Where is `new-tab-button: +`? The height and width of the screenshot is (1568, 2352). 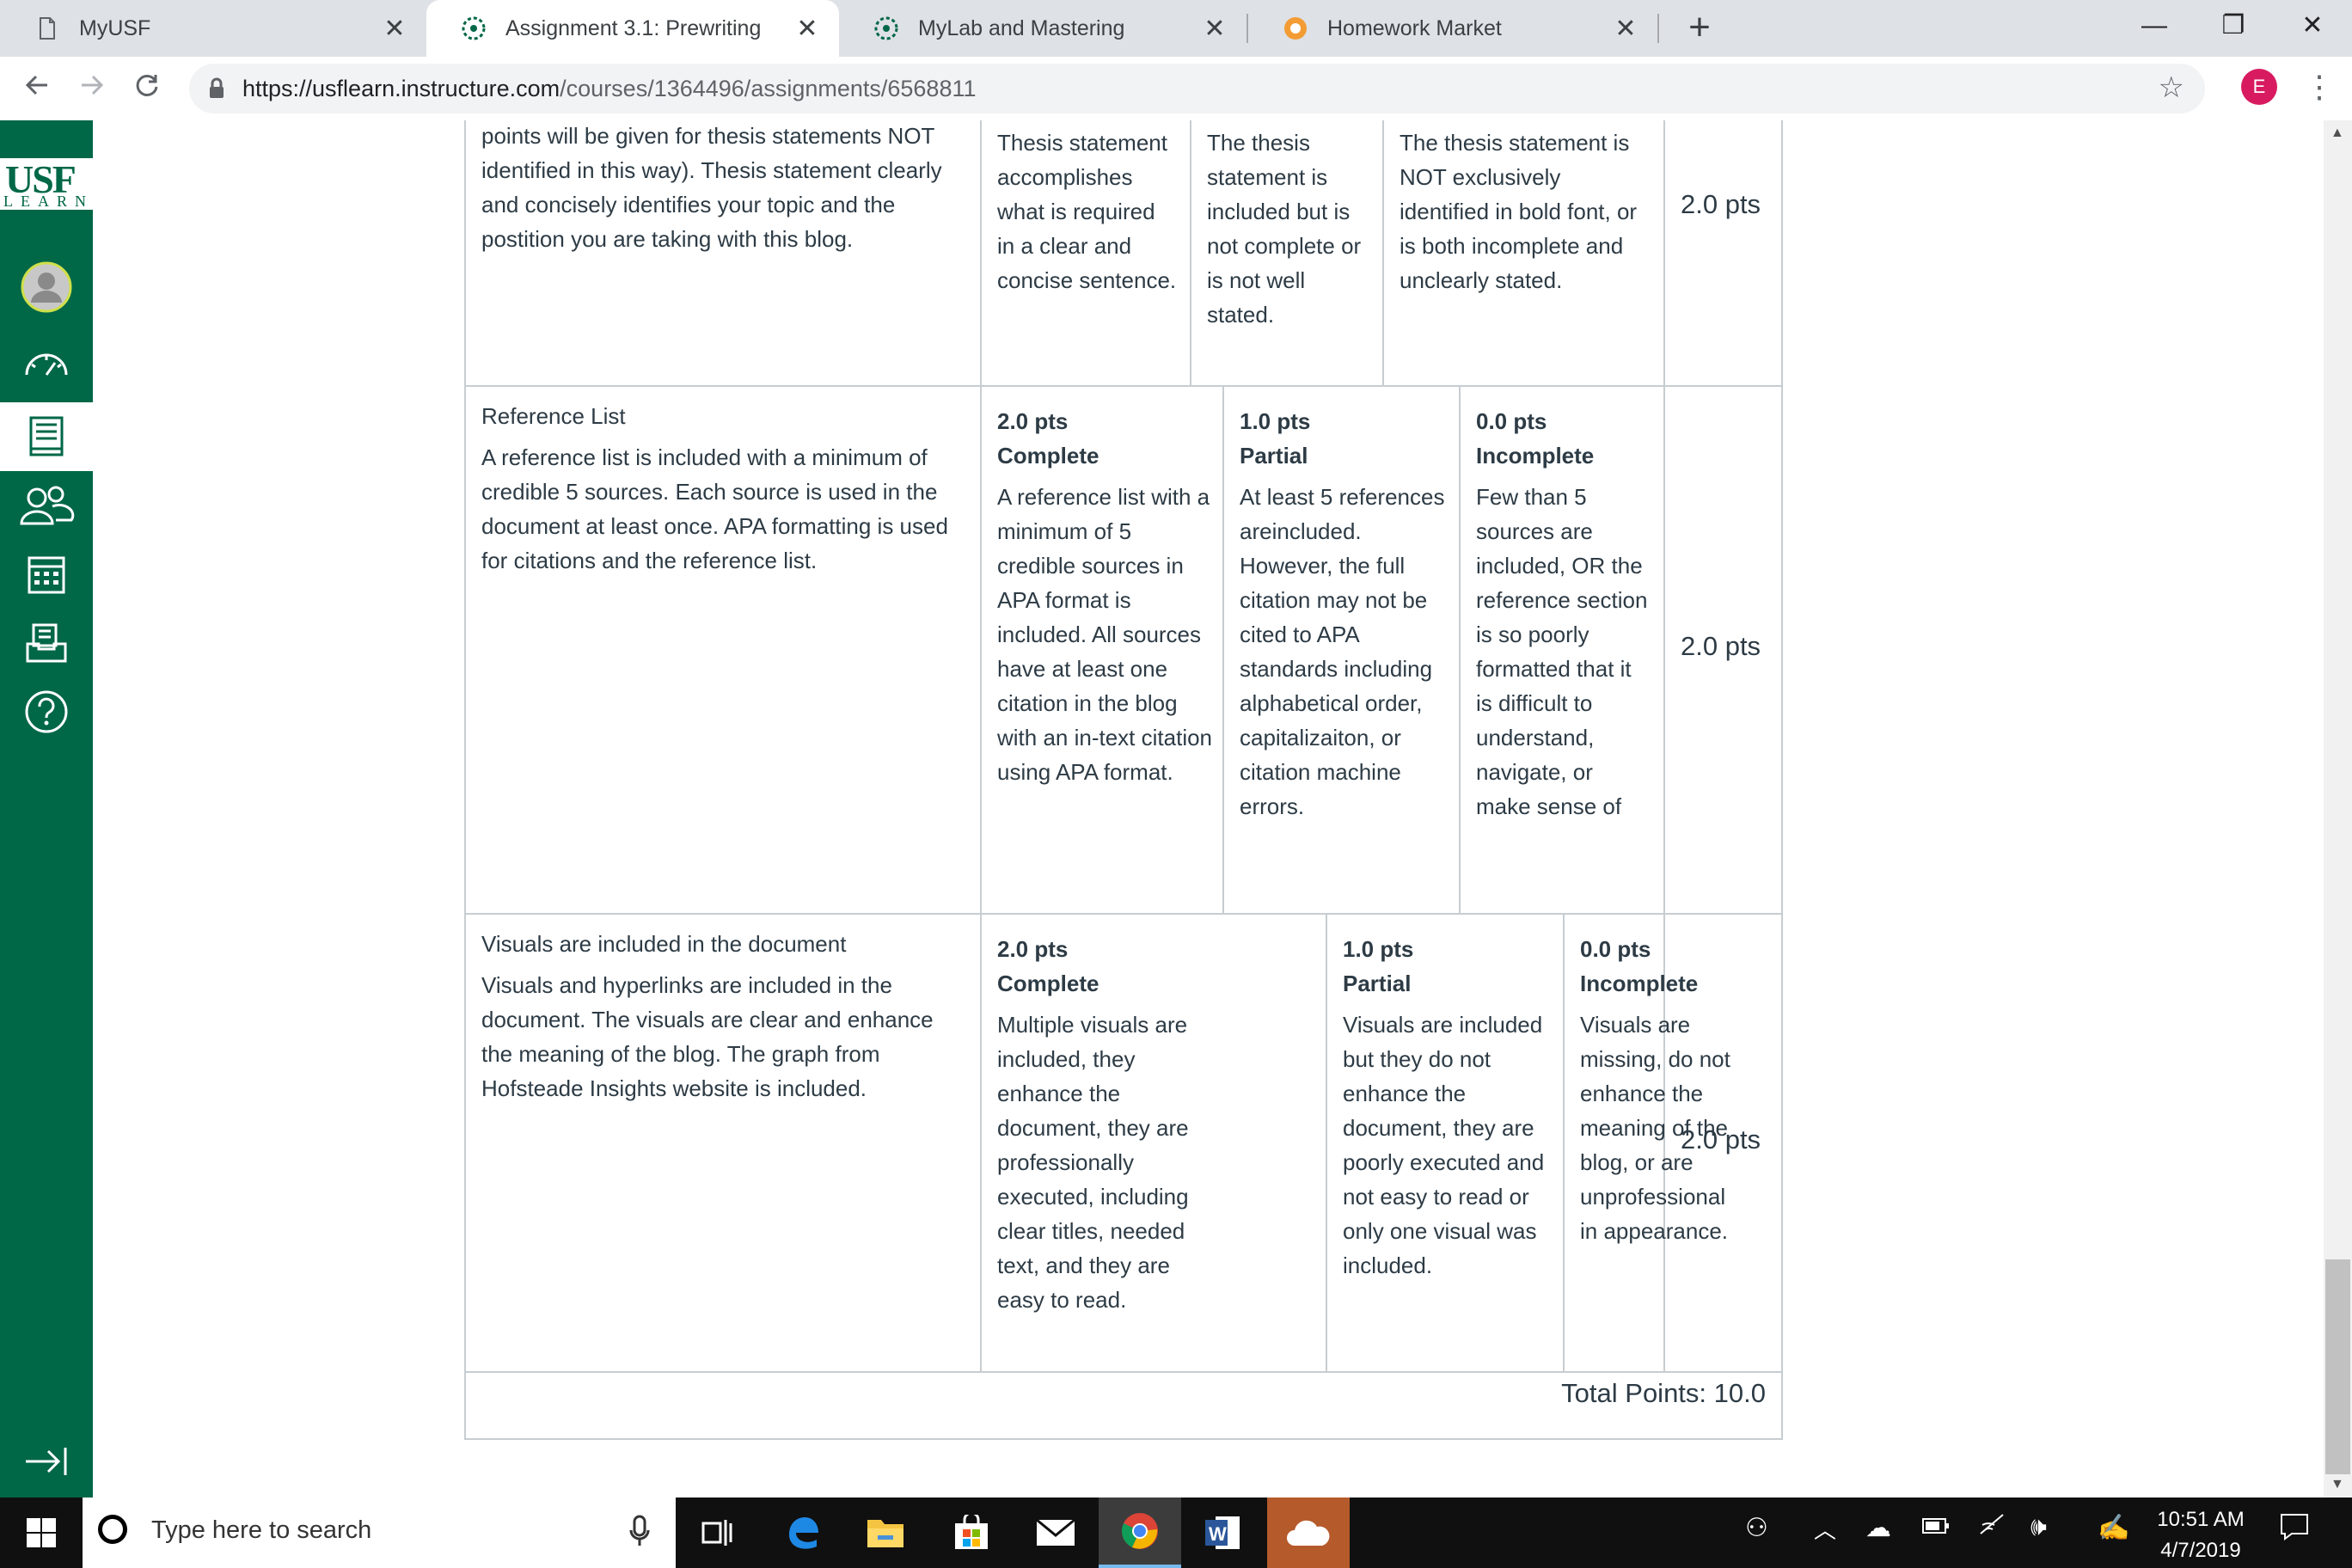
new-tab-button: + is located at coordinates (1699, 28).